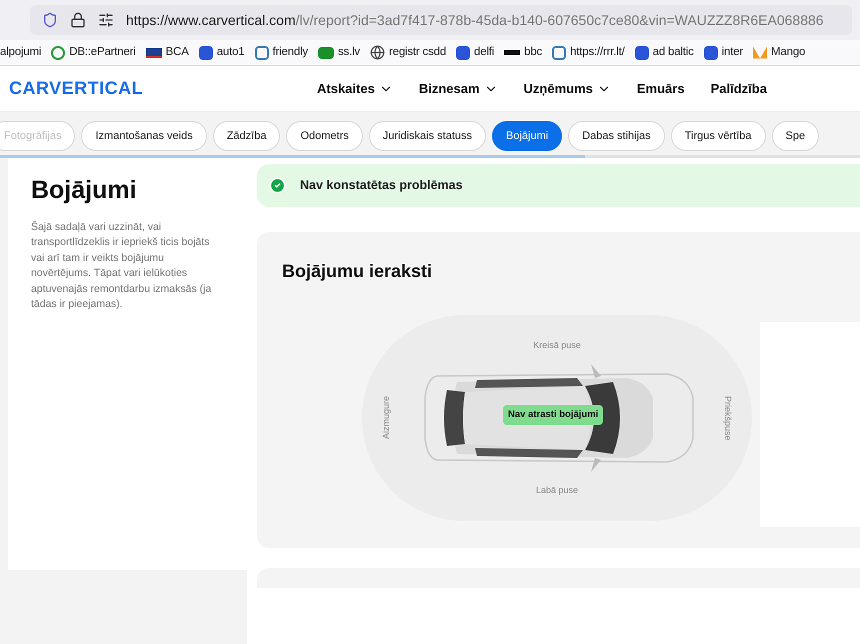  Describe the element at coordinates (339, 53) in the screenshot. I see `bookmark-link: ss.lv` at that location.